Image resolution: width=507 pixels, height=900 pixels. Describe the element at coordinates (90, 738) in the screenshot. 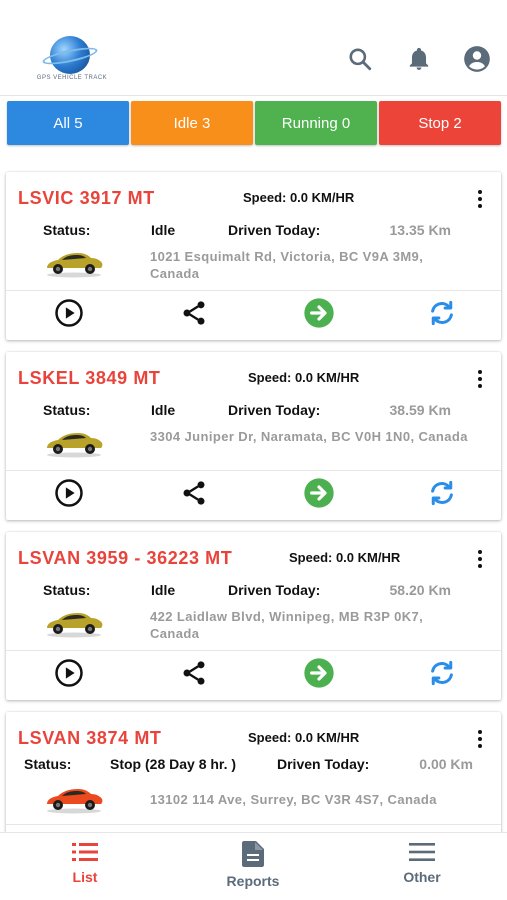

I see `vehicle-plate: LSVAN 3874 MT` at that location.